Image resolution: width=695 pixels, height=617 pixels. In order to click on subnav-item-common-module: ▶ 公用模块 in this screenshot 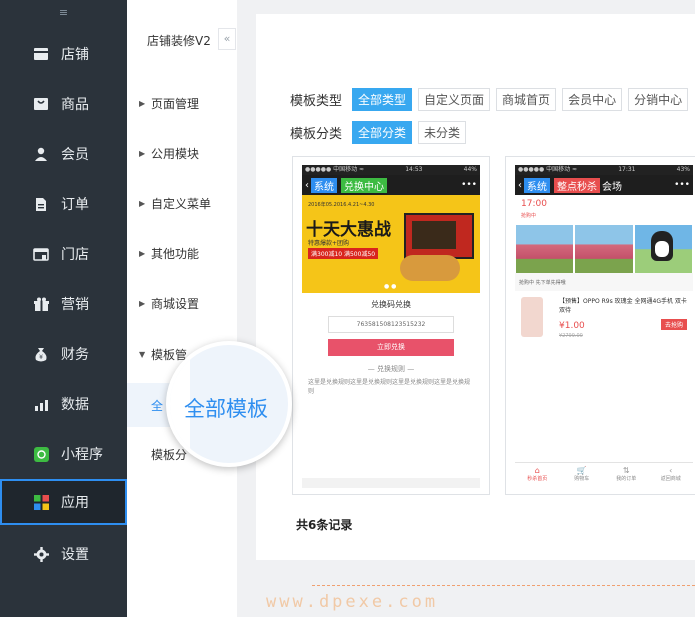, I will do `click(169, 153)`.